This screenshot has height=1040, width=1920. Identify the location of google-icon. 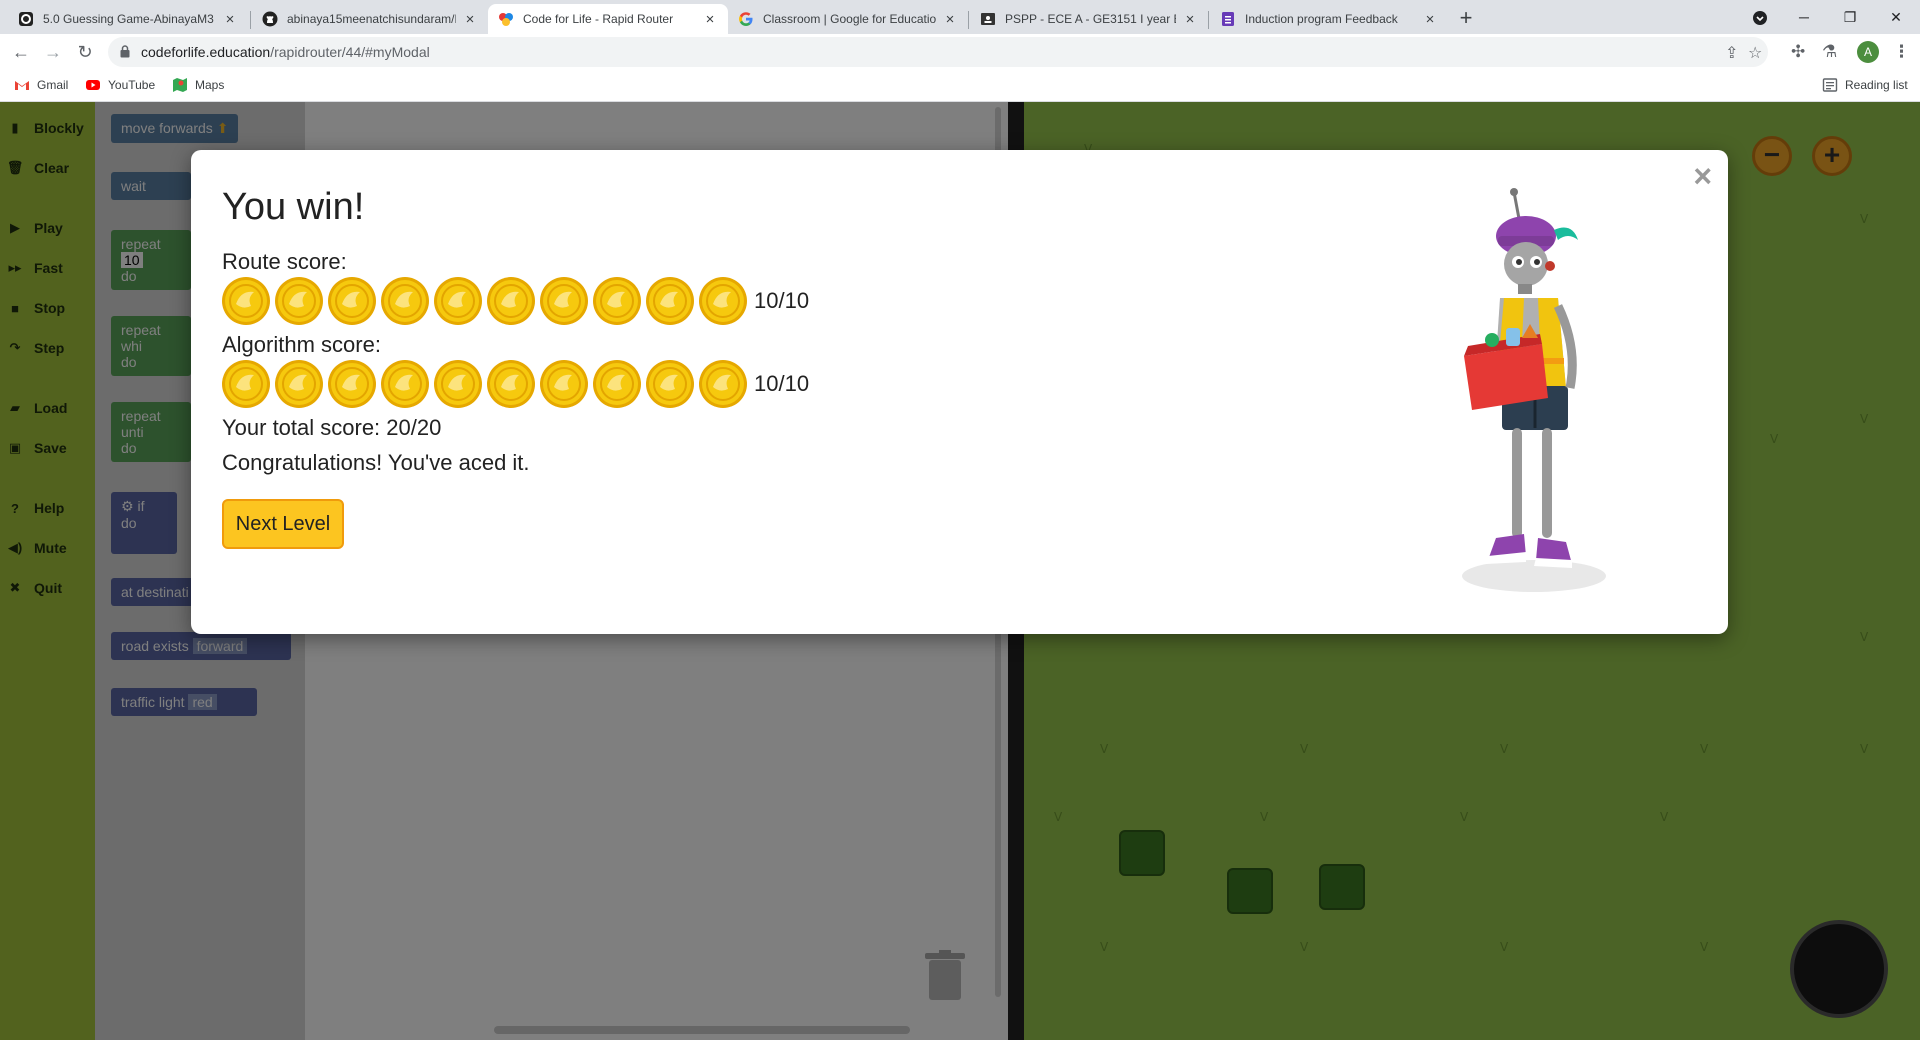
(746, 19).